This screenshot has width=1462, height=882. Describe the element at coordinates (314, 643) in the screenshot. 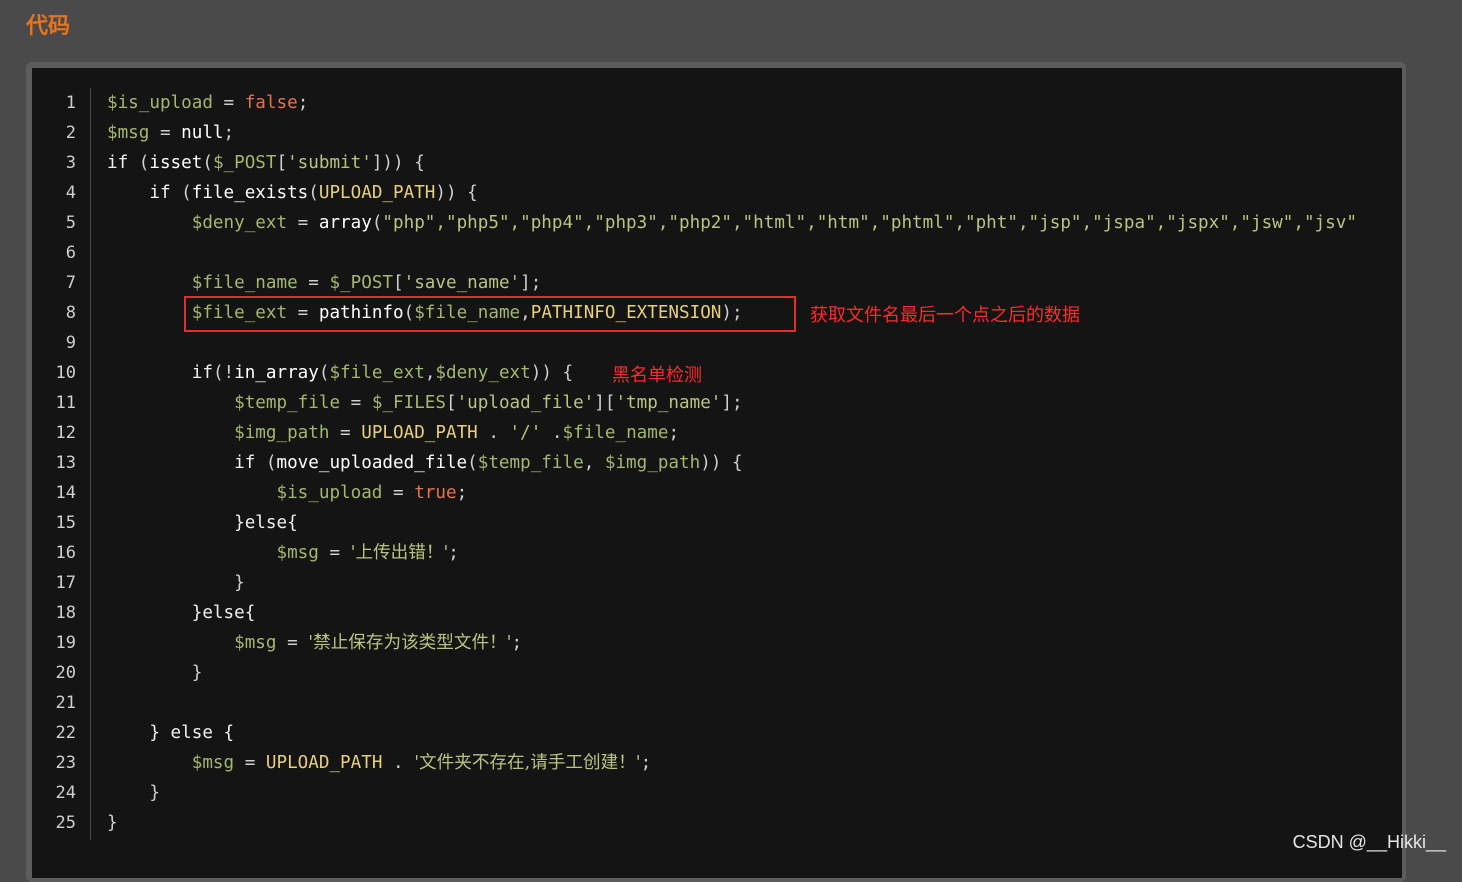

I see `code-line: $msg = '禁止保存为该类型文件！';` at that location.